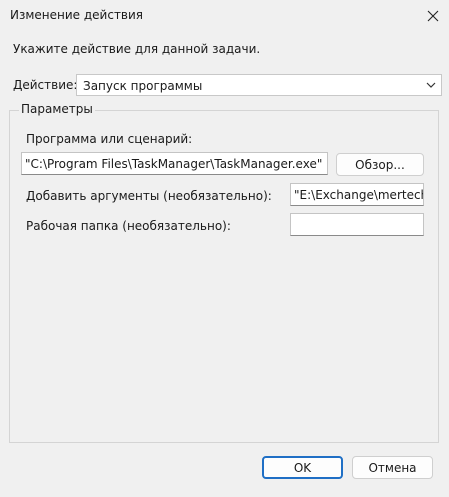 The width and height of the screenshot is (449, 497). What do you see at coordinates (357, 224) in the screenshot?
I see `working-dir-input` at bounding box center [357, 224].